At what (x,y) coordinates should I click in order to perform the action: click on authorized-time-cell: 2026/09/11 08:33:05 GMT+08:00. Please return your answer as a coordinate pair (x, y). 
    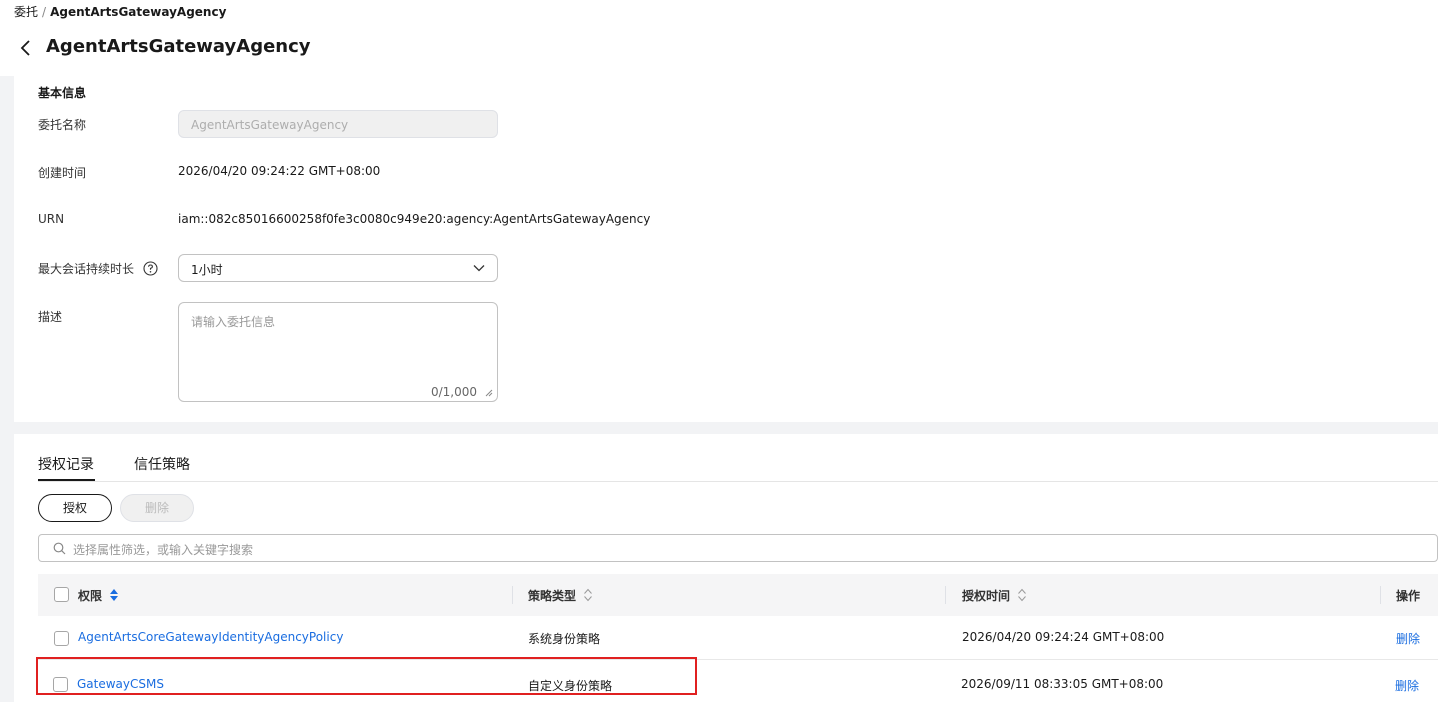
    Looking at the image, I should click on (1062, 684).